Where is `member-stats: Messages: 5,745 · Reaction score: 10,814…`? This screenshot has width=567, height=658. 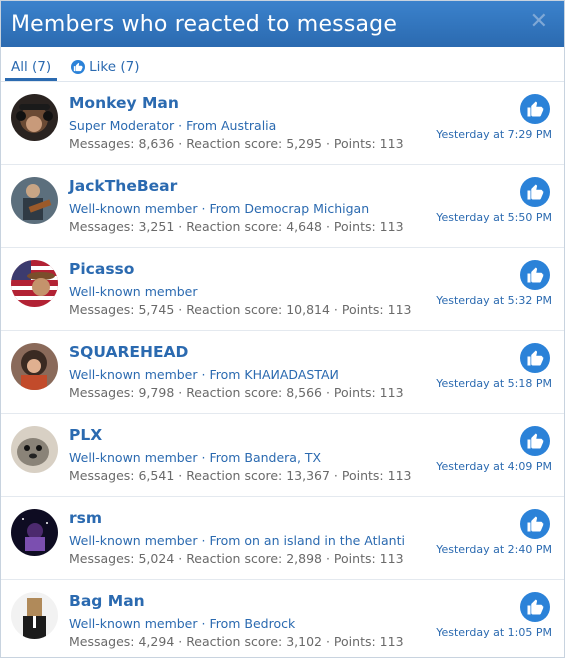 member-stats: Messages: 5,745 · Reaction score: 10,814… is located at coordinates (240, 309).